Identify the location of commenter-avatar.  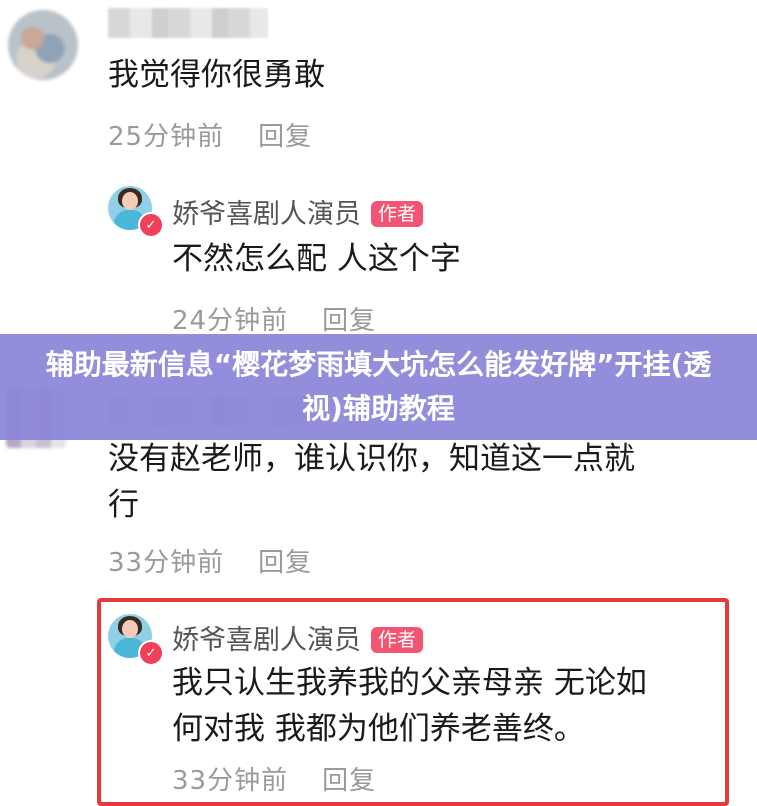
(43, 45).